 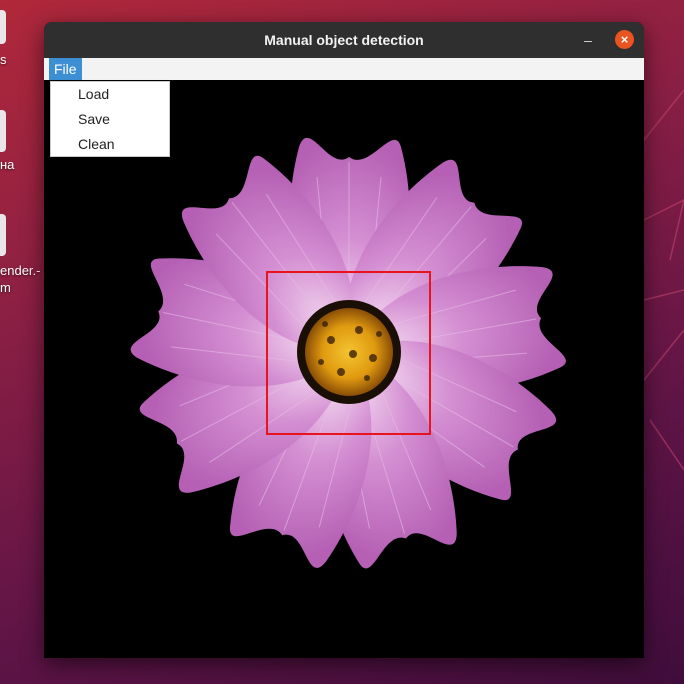 What do you see at coordinates (110, 94) in the screenshot?
I see `menu-item-load: Load` at bounding box center [110, 94].